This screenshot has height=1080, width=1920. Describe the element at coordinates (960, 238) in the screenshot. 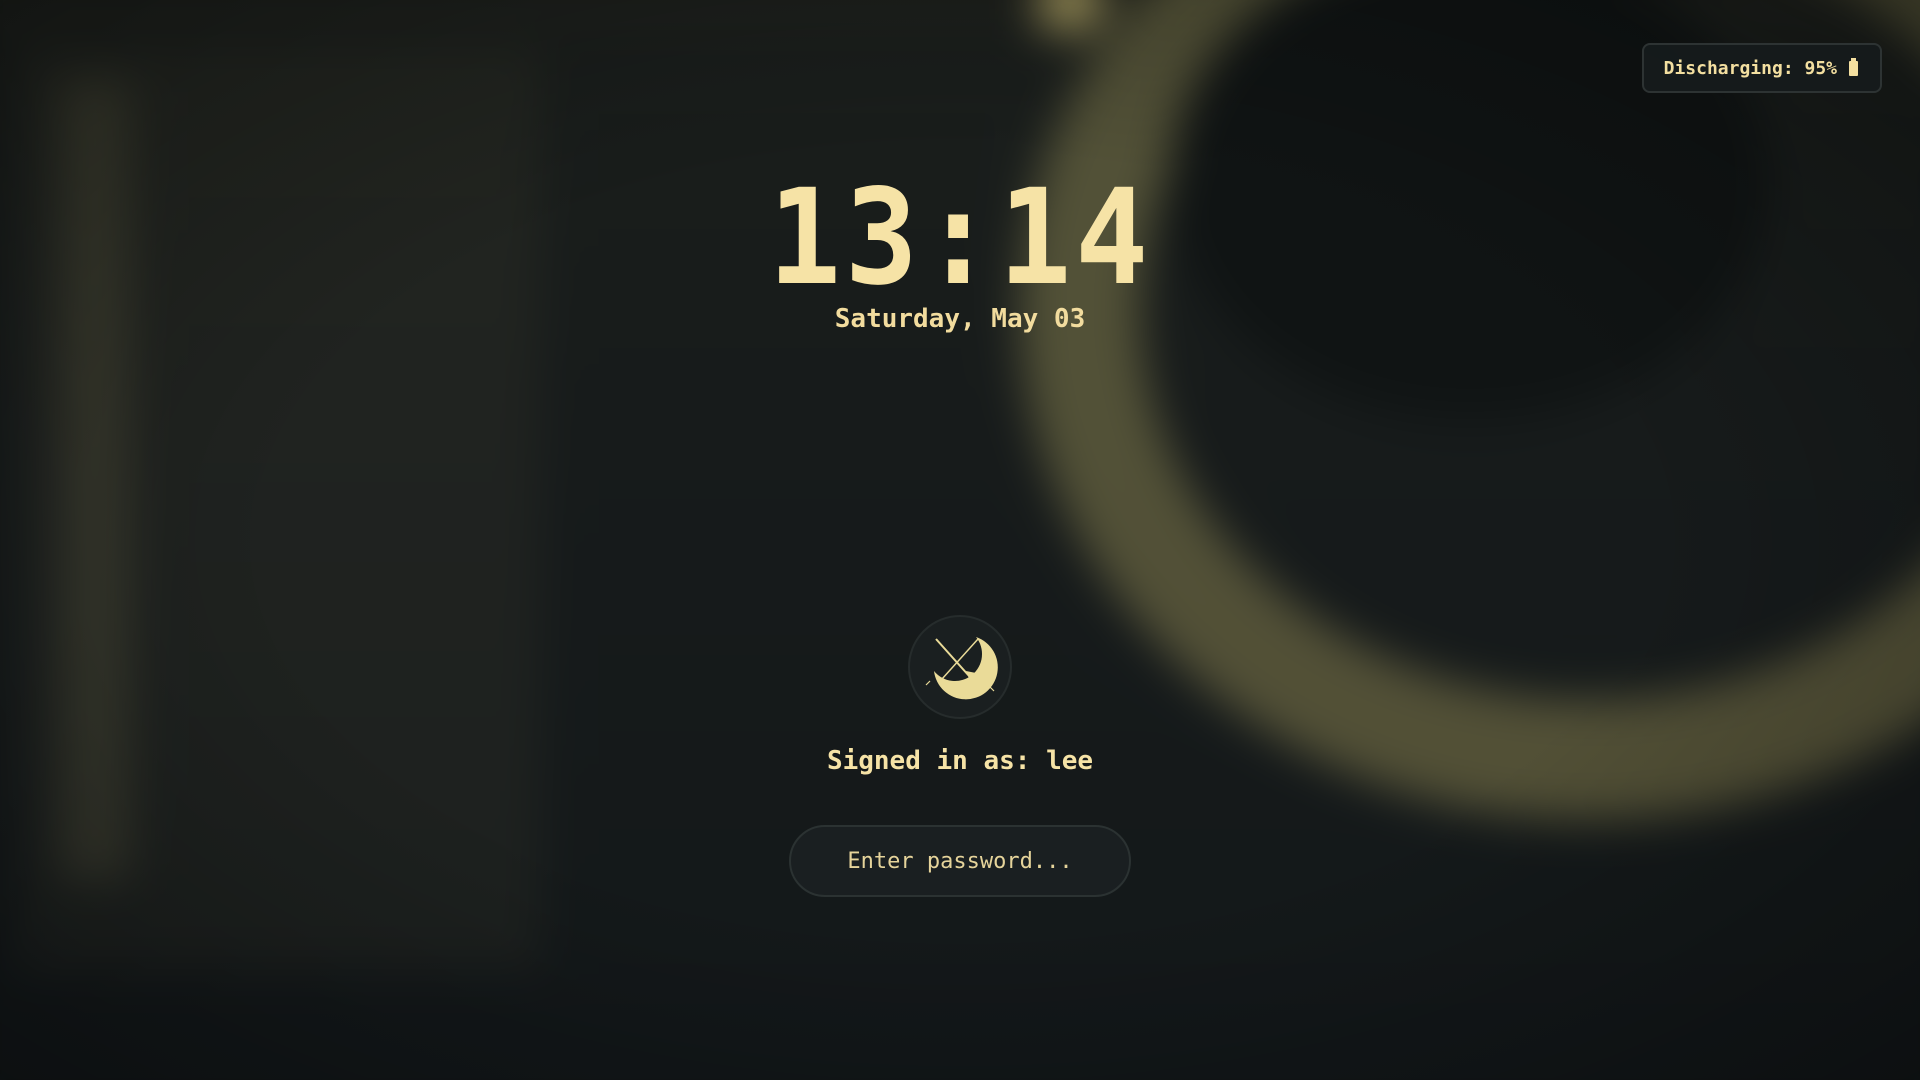

I see `clock-time: 13:14` at that location.